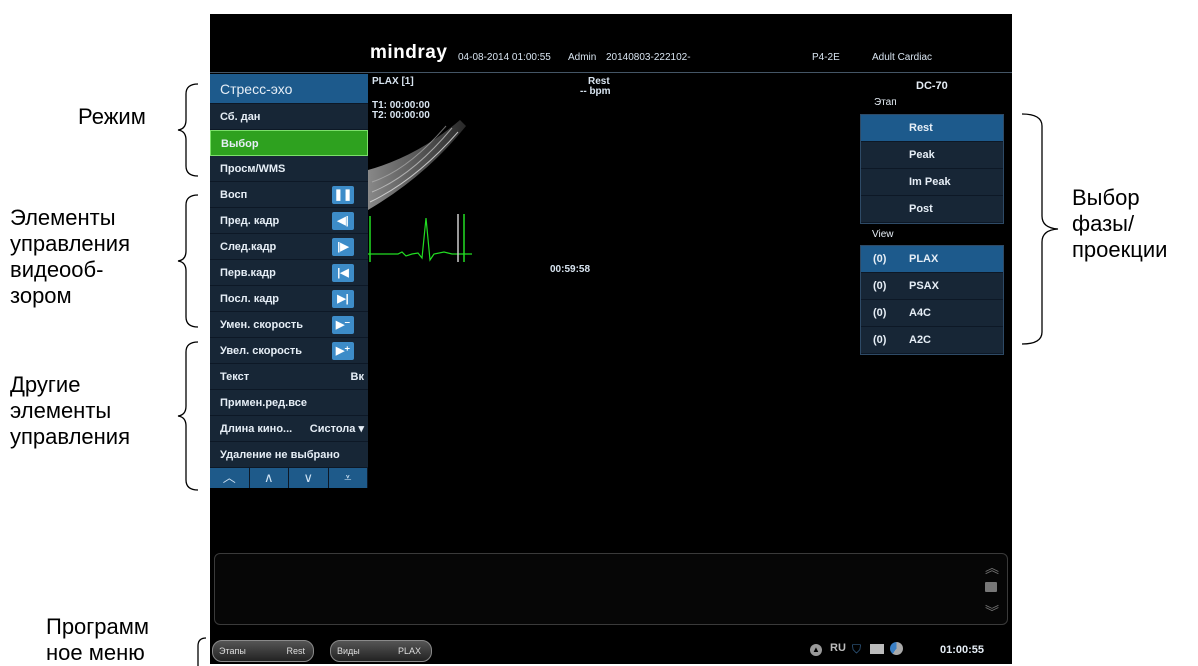 The height and width of the screenshot is (666, 1198). I want to click on language-indicator: RU, so click(838, 648).